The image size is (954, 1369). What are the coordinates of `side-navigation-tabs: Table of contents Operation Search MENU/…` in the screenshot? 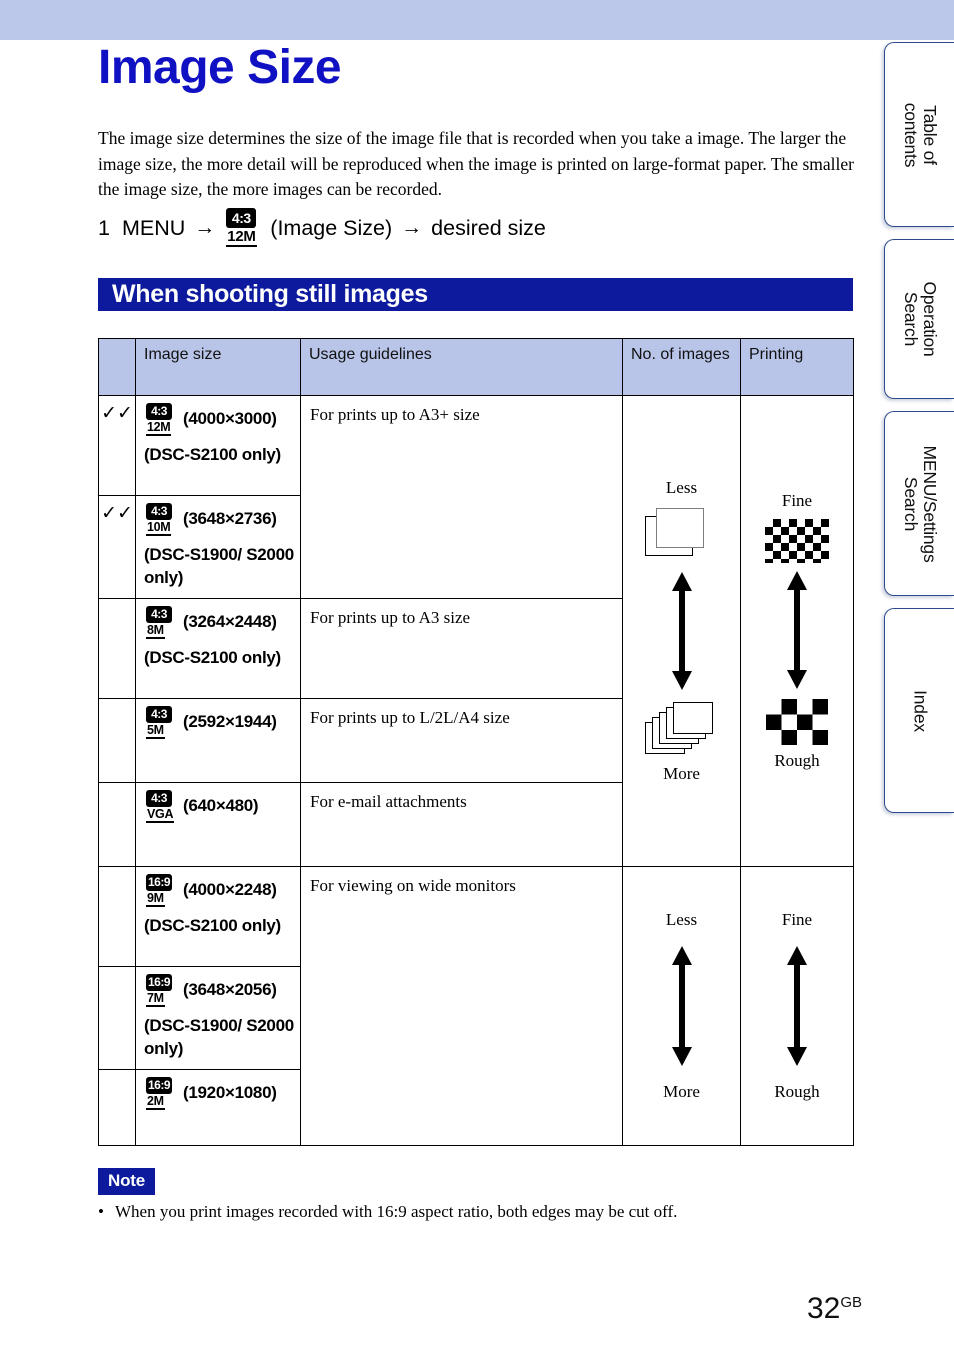 It's located at (919, 427).